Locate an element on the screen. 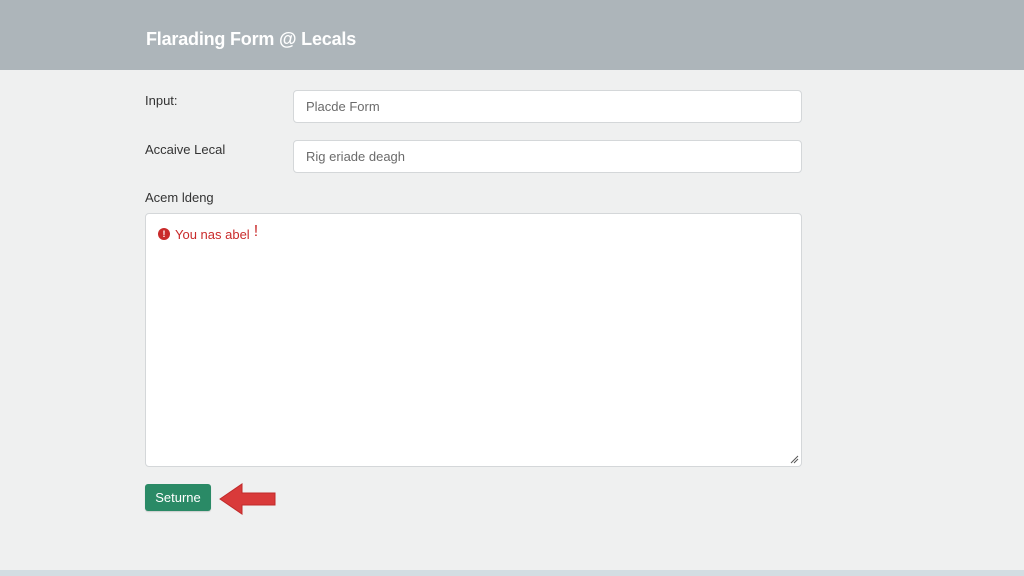 This screenshot has width=1024, height=576. arrow-left-icon is located at coordinates (247, 499).